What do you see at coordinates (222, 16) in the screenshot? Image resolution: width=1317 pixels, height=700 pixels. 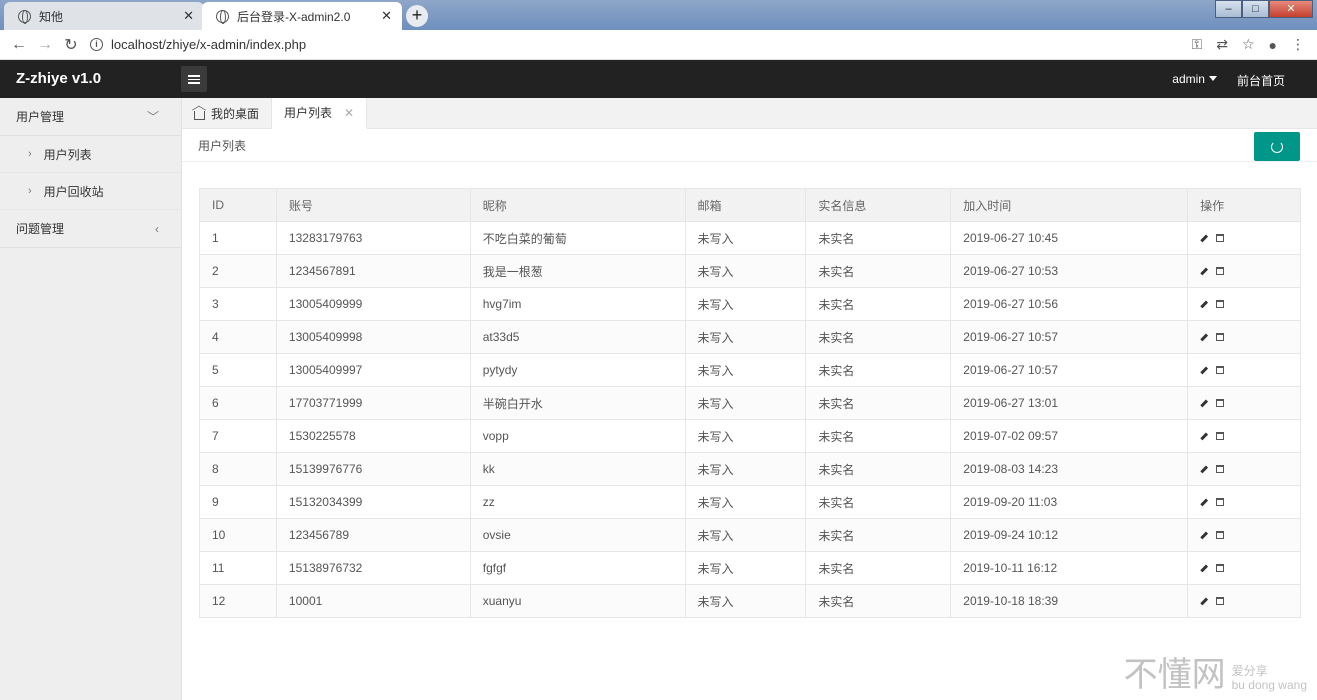 I see `globe-icon` at bounding box center [222, 16].